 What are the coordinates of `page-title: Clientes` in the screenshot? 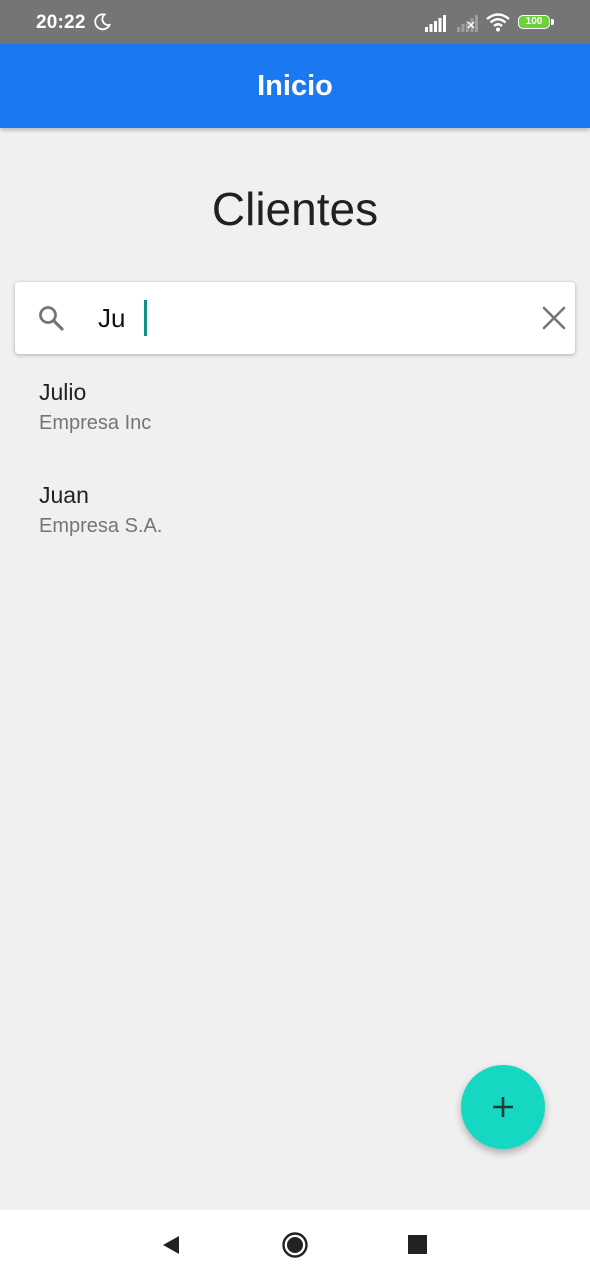 It's located at (295, 209).